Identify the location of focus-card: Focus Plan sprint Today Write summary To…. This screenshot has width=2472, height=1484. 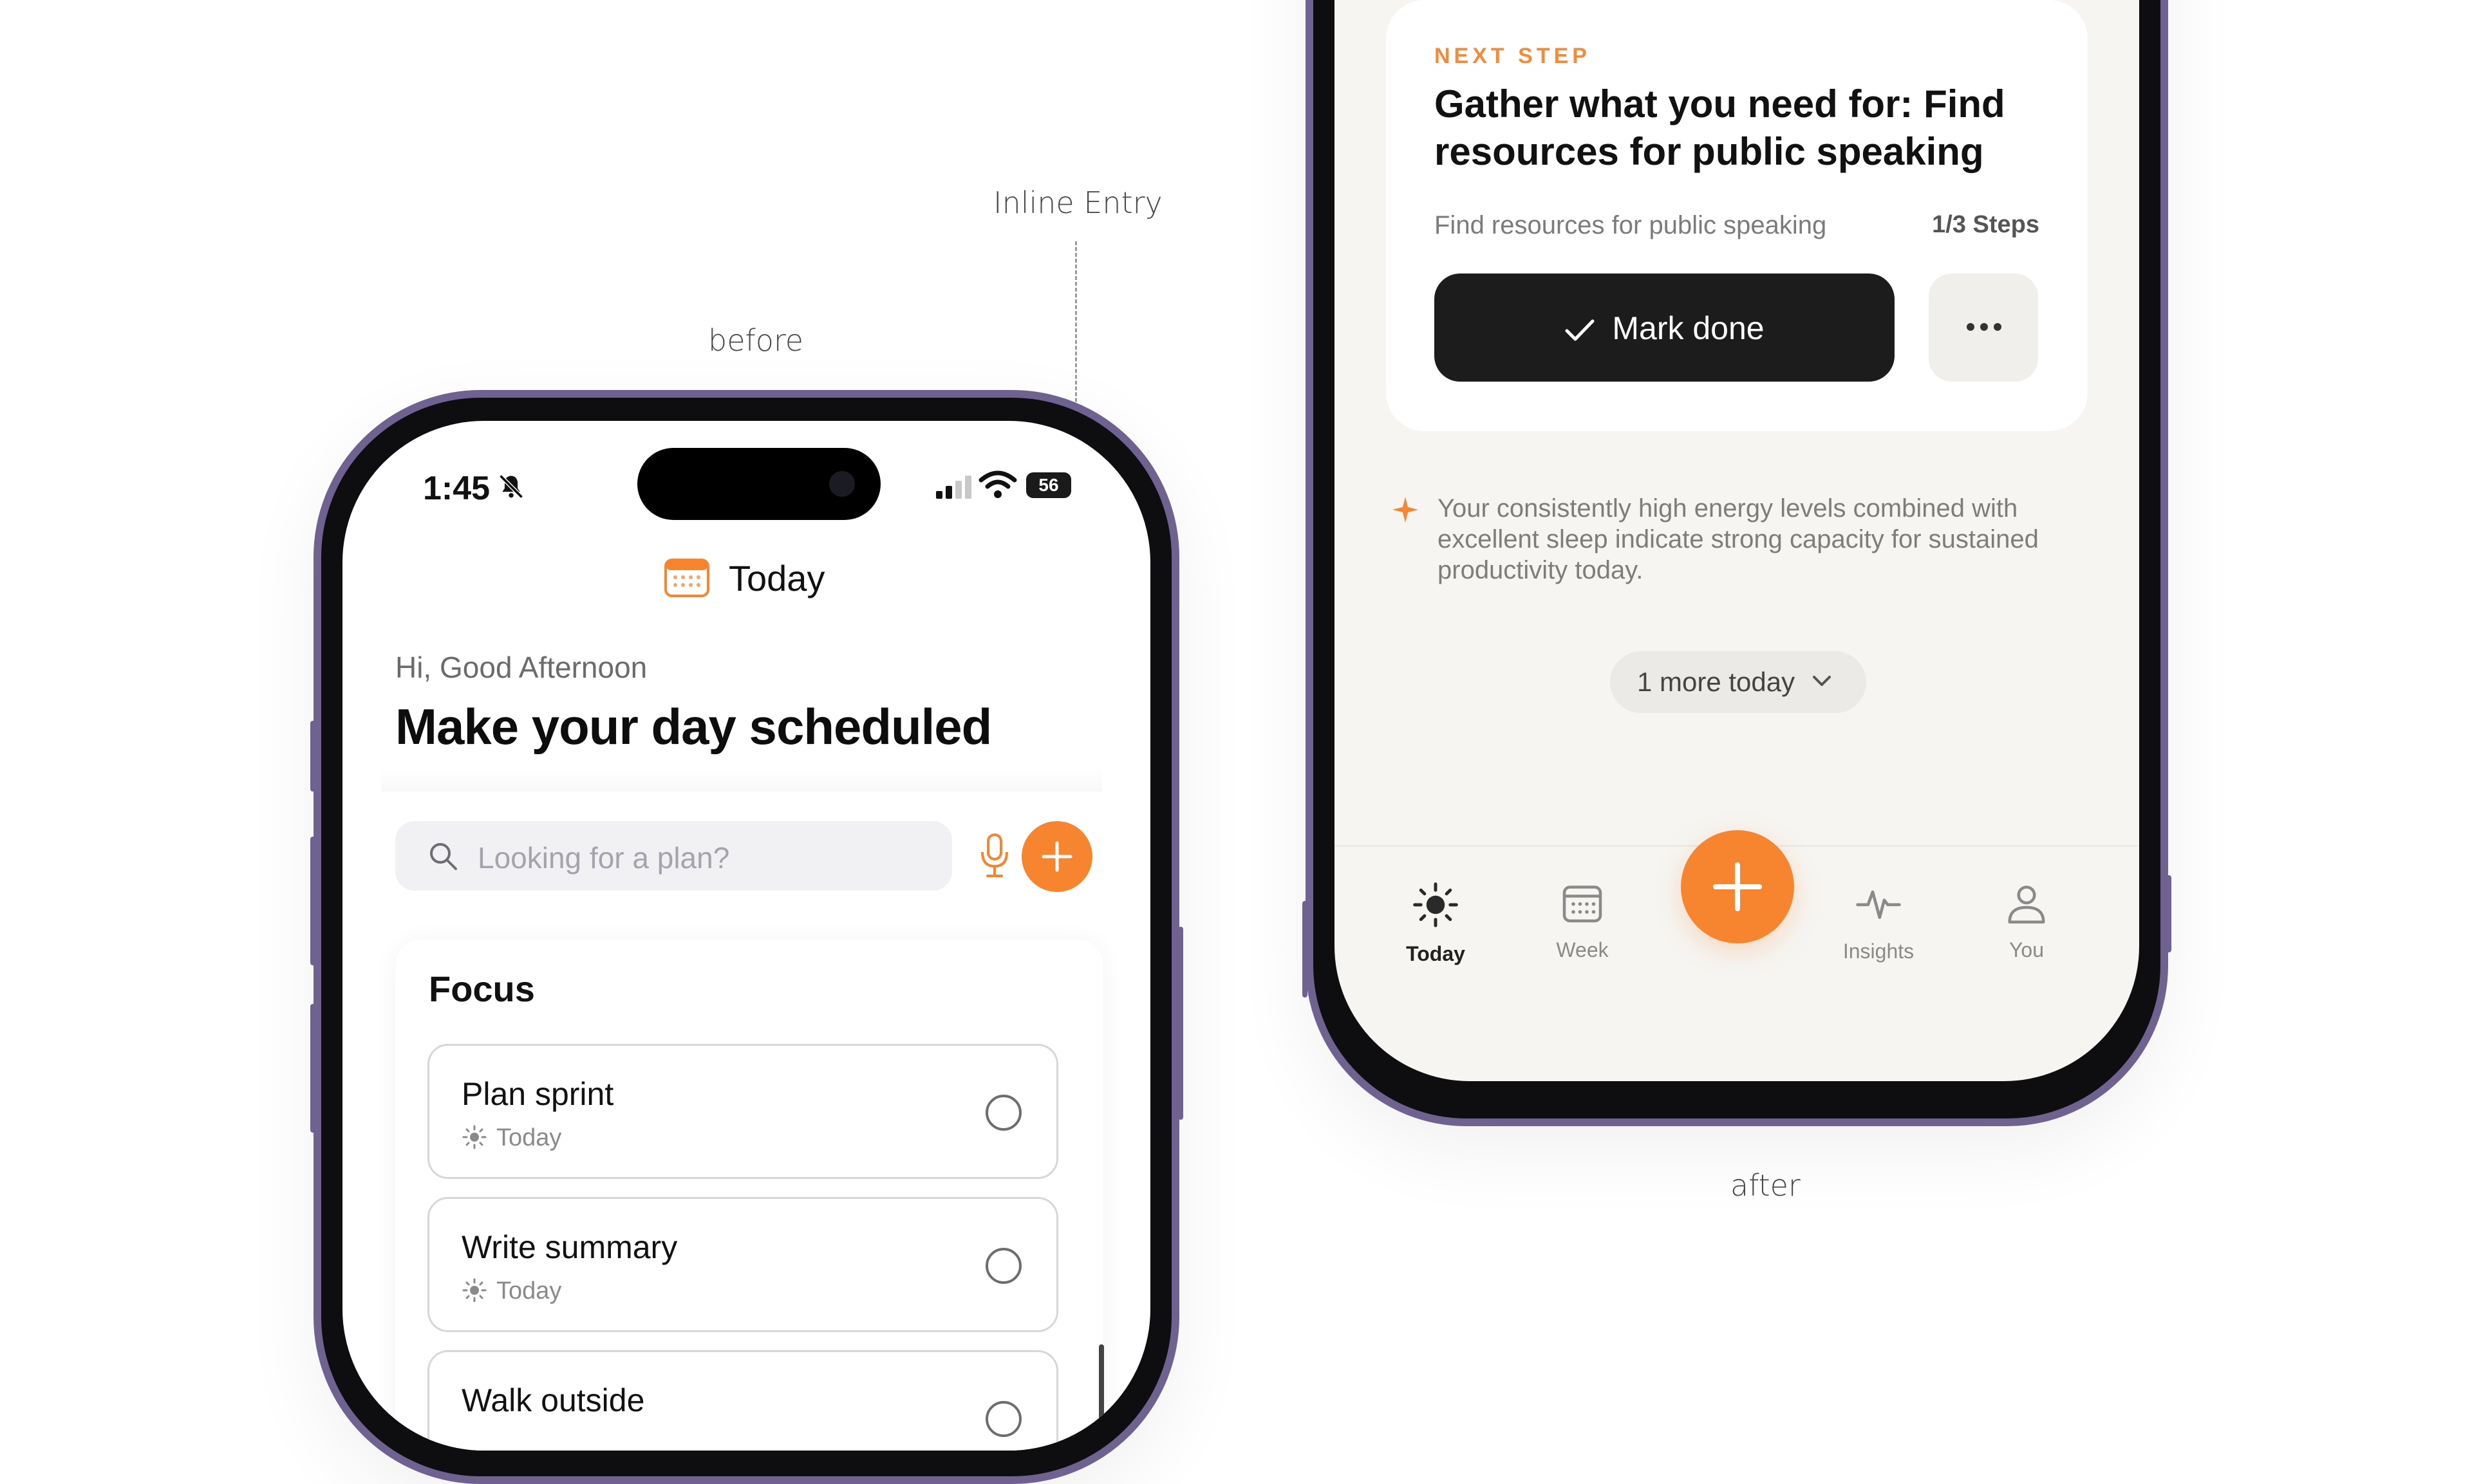
(749, 1195).